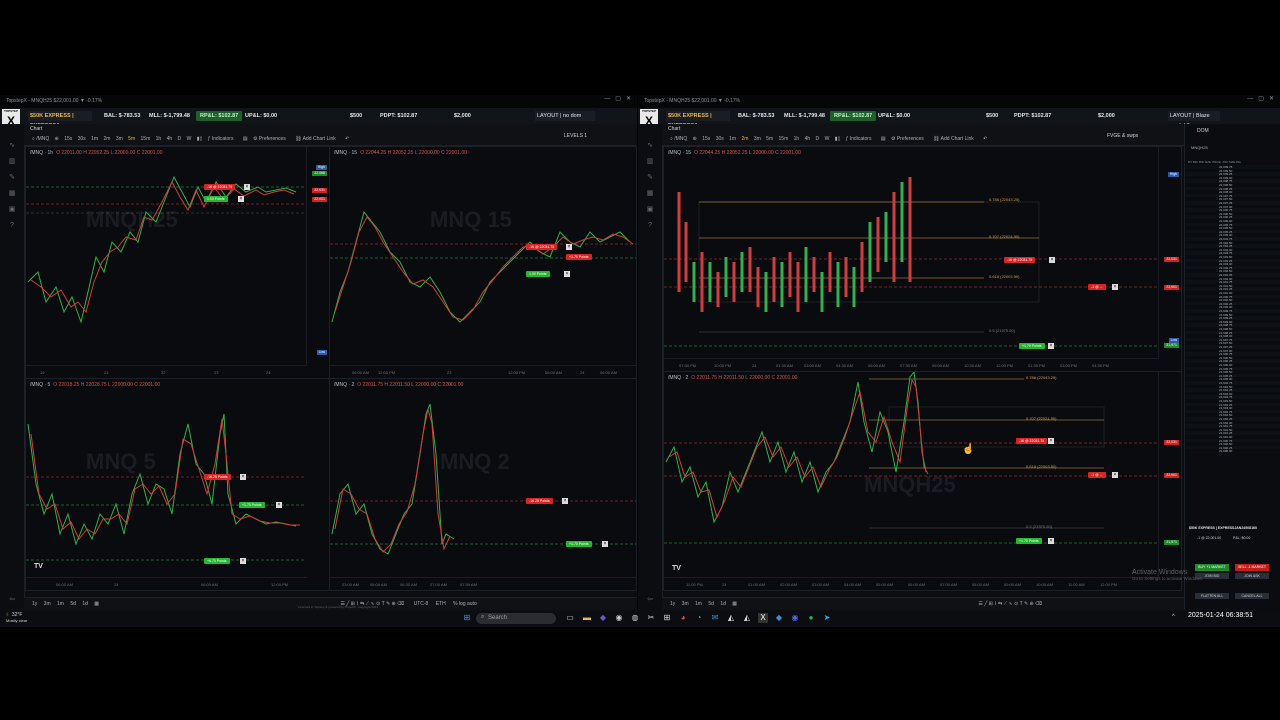 This screenshot has width=1280, height=720. I want to click on teams-icon: ◆, so click(603, 618).